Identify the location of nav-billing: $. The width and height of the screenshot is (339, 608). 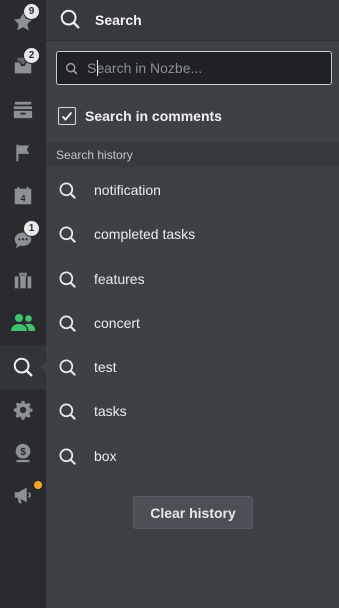
(23, 453).